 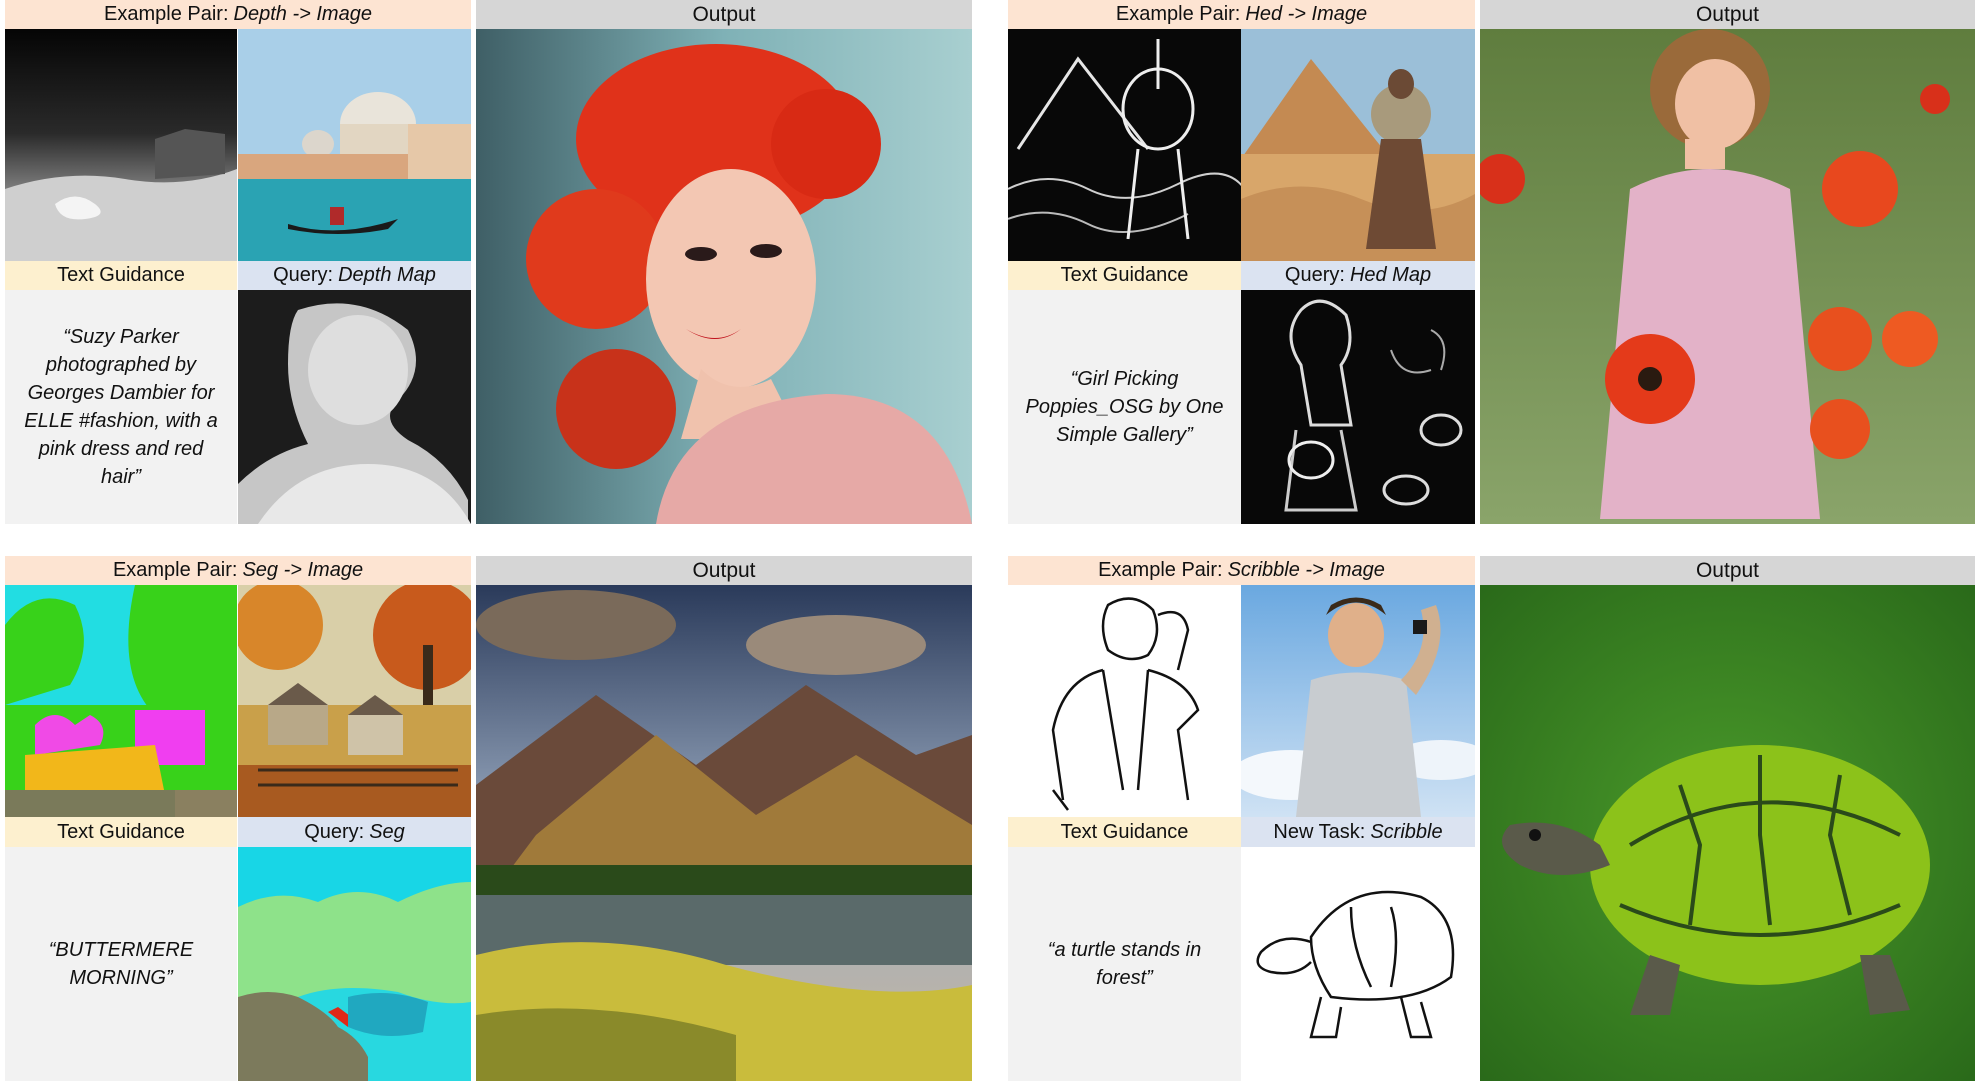 I want to click on output-girl-poppies-image, so click(x=1727, y=276).